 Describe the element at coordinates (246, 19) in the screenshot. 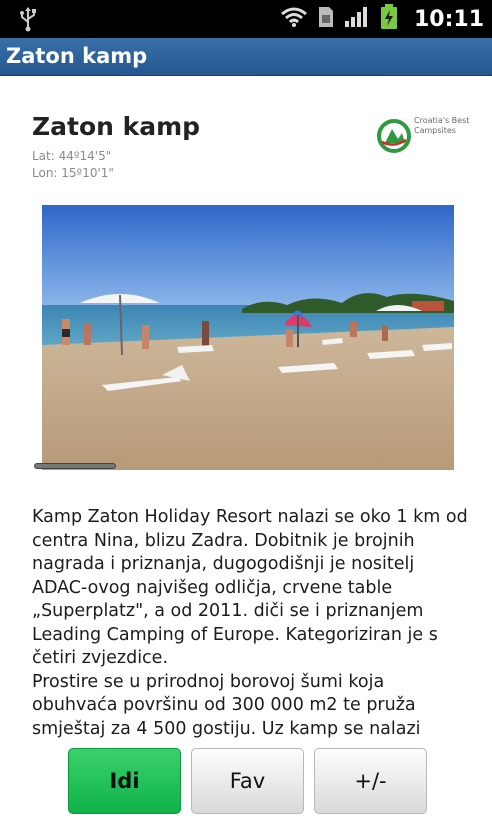

I see `status-bar: 10:11` at that location.